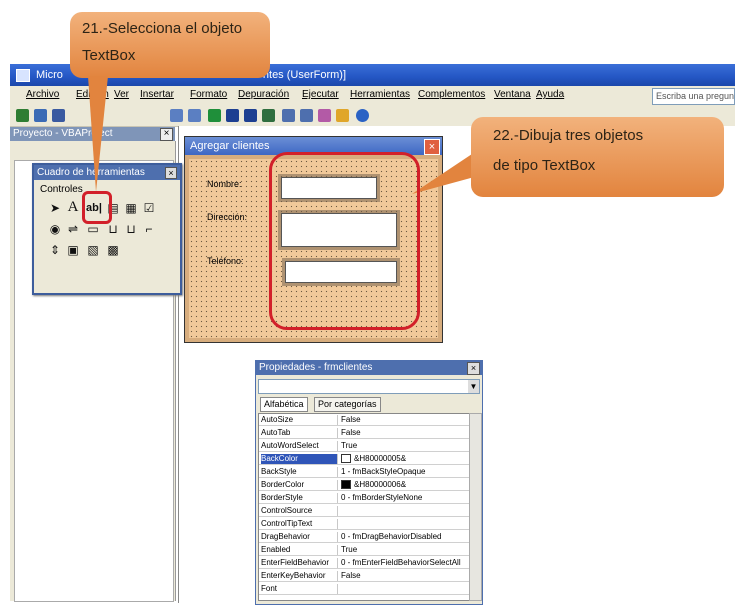 The height and width of the screenshot is (605, 735). Describe the element at coordinates (98, 134) in the screenshot. I see `callout-1-pointer` at that location.